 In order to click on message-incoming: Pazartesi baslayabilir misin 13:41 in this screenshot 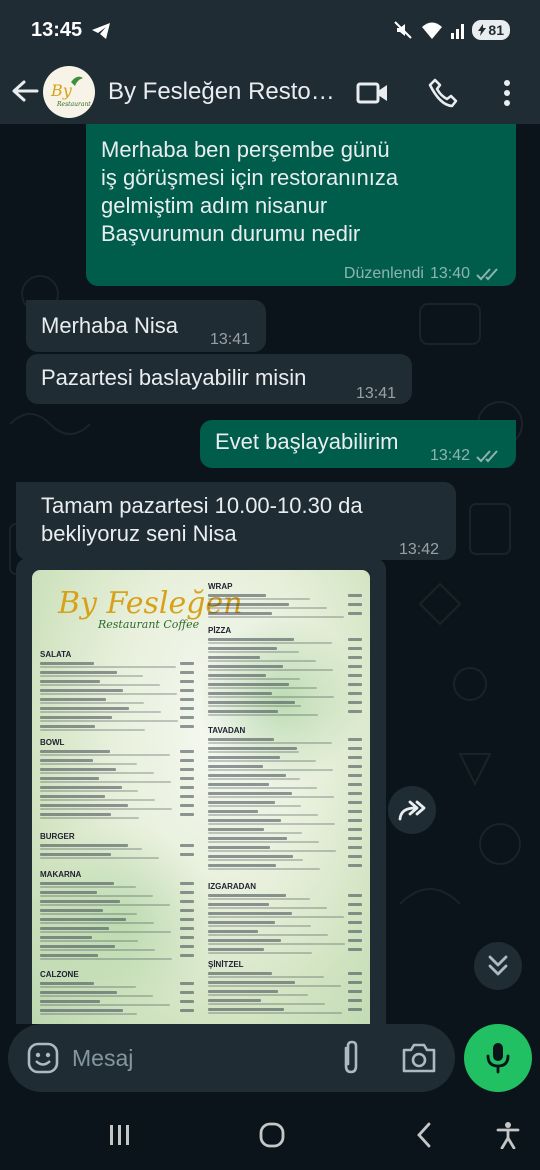, I will do `click(219, 379)`.